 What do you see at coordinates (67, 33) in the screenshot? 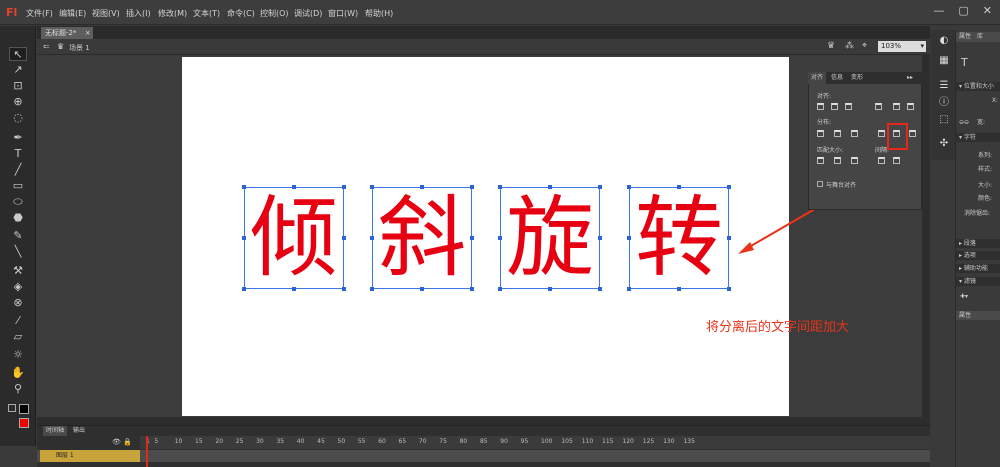
I see `document-tab: 无标题-2* ×` at bounding box center [67, 33].